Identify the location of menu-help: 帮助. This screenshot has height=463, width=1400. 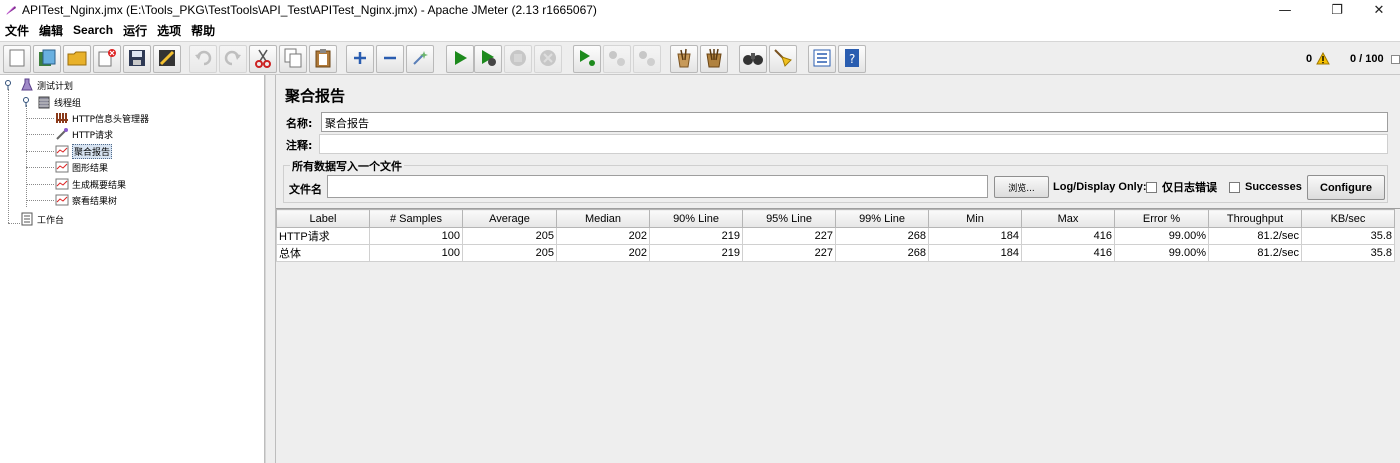
(203, 30).